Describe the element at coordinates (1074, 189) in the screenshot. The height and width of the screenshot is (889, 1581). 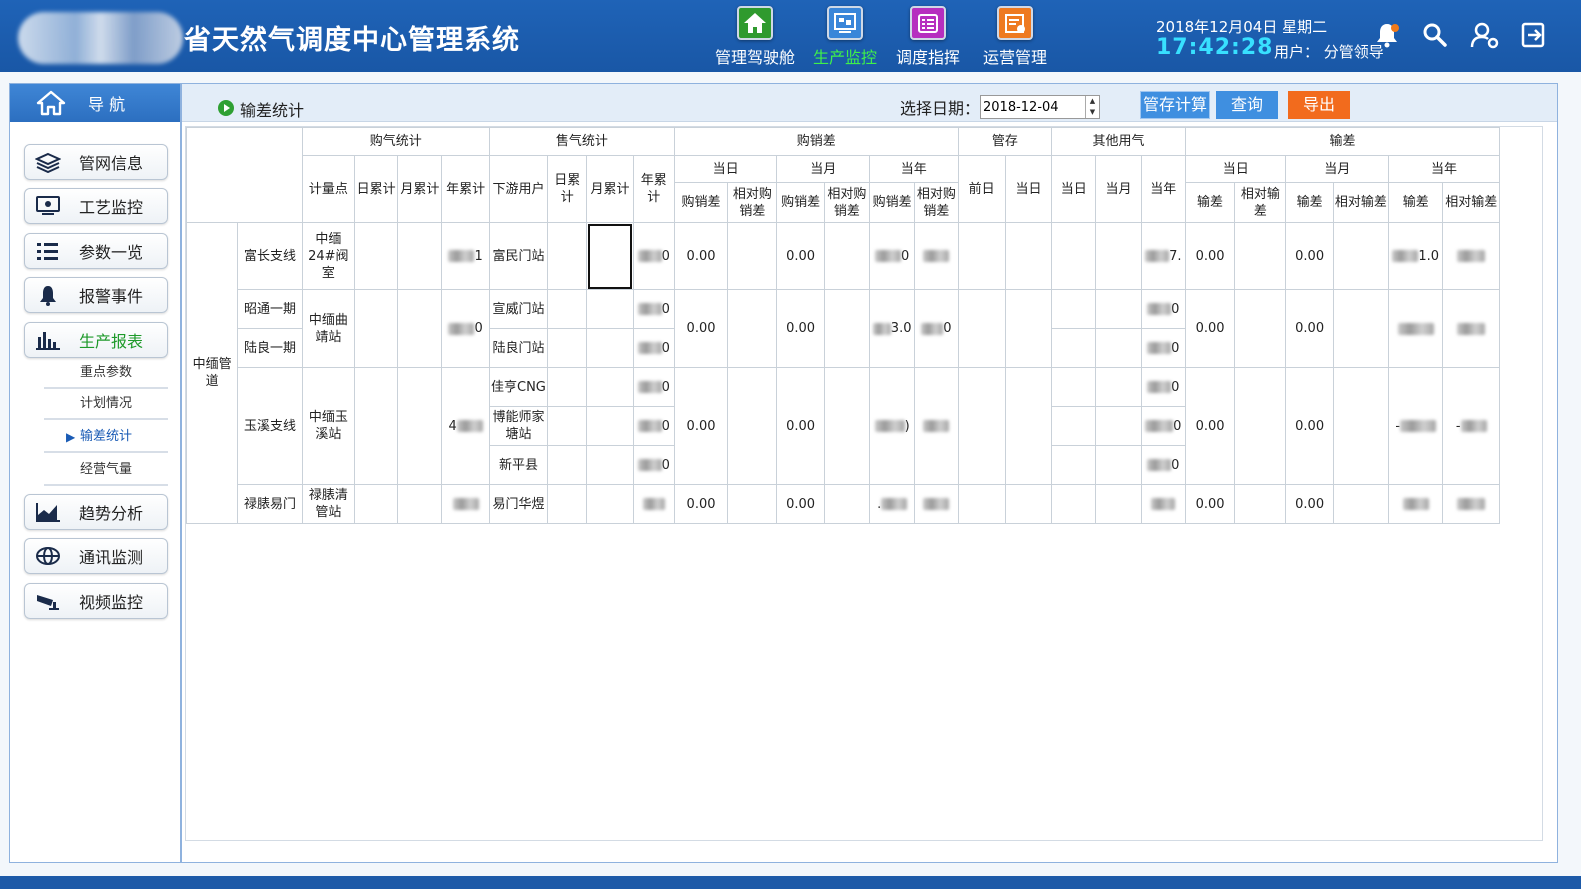
I see `col-header: 当日` at that location.